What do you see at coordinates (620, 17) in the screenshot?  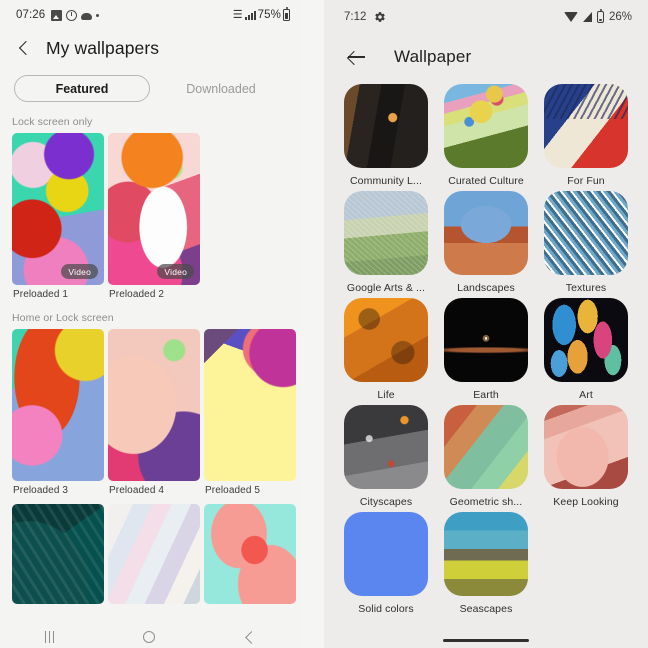 I see `battery-percent: 26%` at bounding box center [620, 17].